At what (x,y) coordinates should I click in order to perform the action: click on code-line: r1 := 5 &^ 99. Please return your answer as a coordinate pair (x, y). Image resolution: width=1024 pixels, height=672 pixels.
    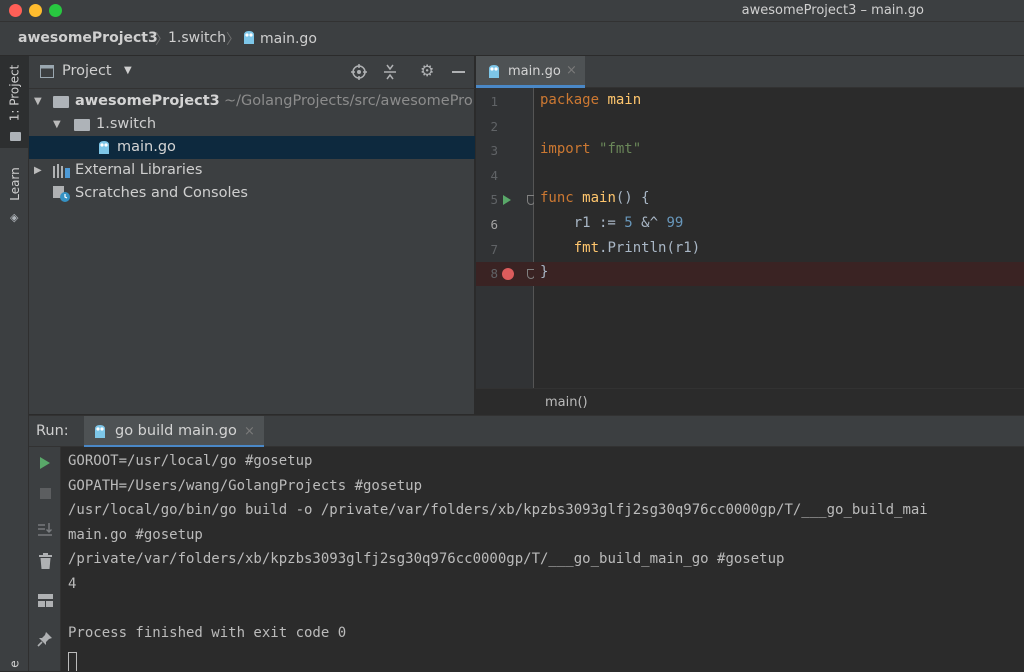
    Looking at the image, I should click on (612, 223).